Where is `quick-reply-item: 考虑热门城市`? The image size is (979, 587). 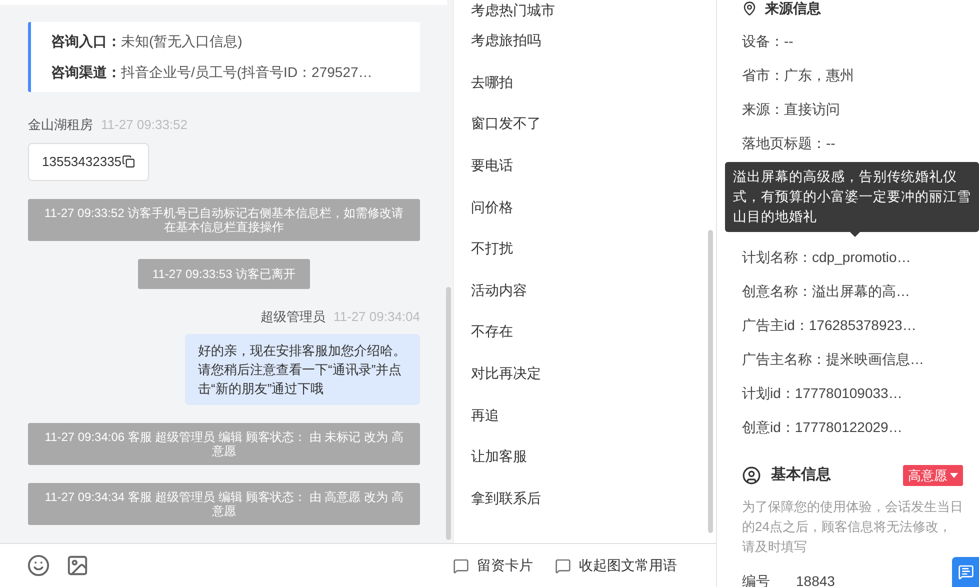
quick-reply-item: 考虑热门城市 is located at coordinates (593, 10).